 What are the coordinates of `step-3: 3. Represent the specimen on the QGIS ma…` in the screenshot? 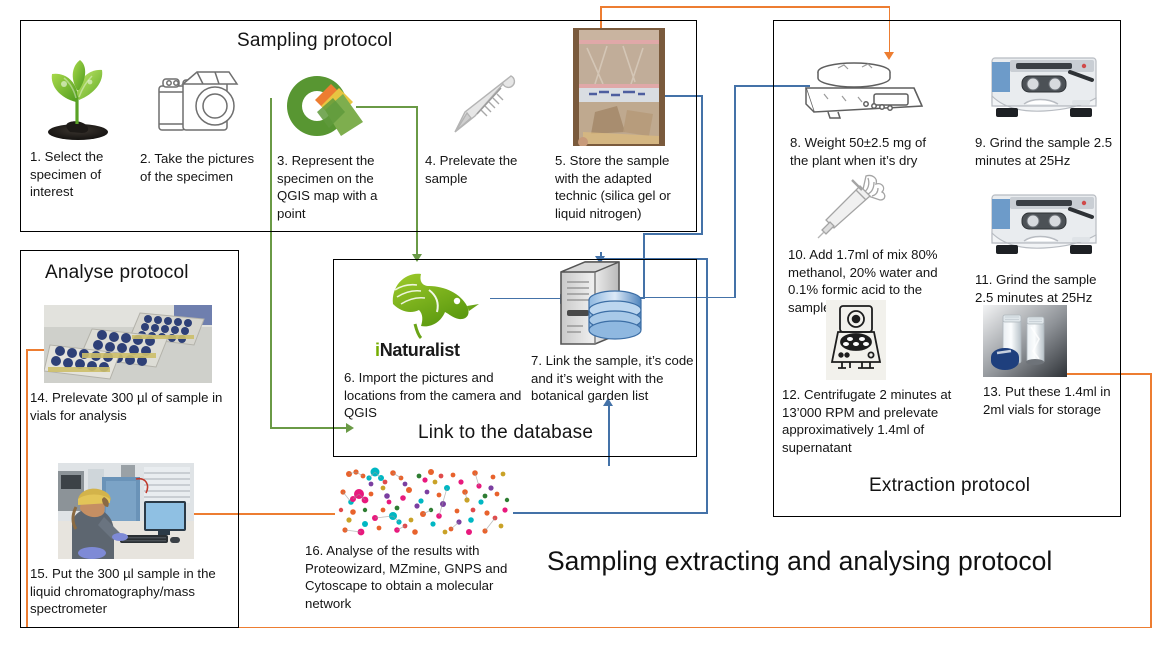 It's located at (341, 147).